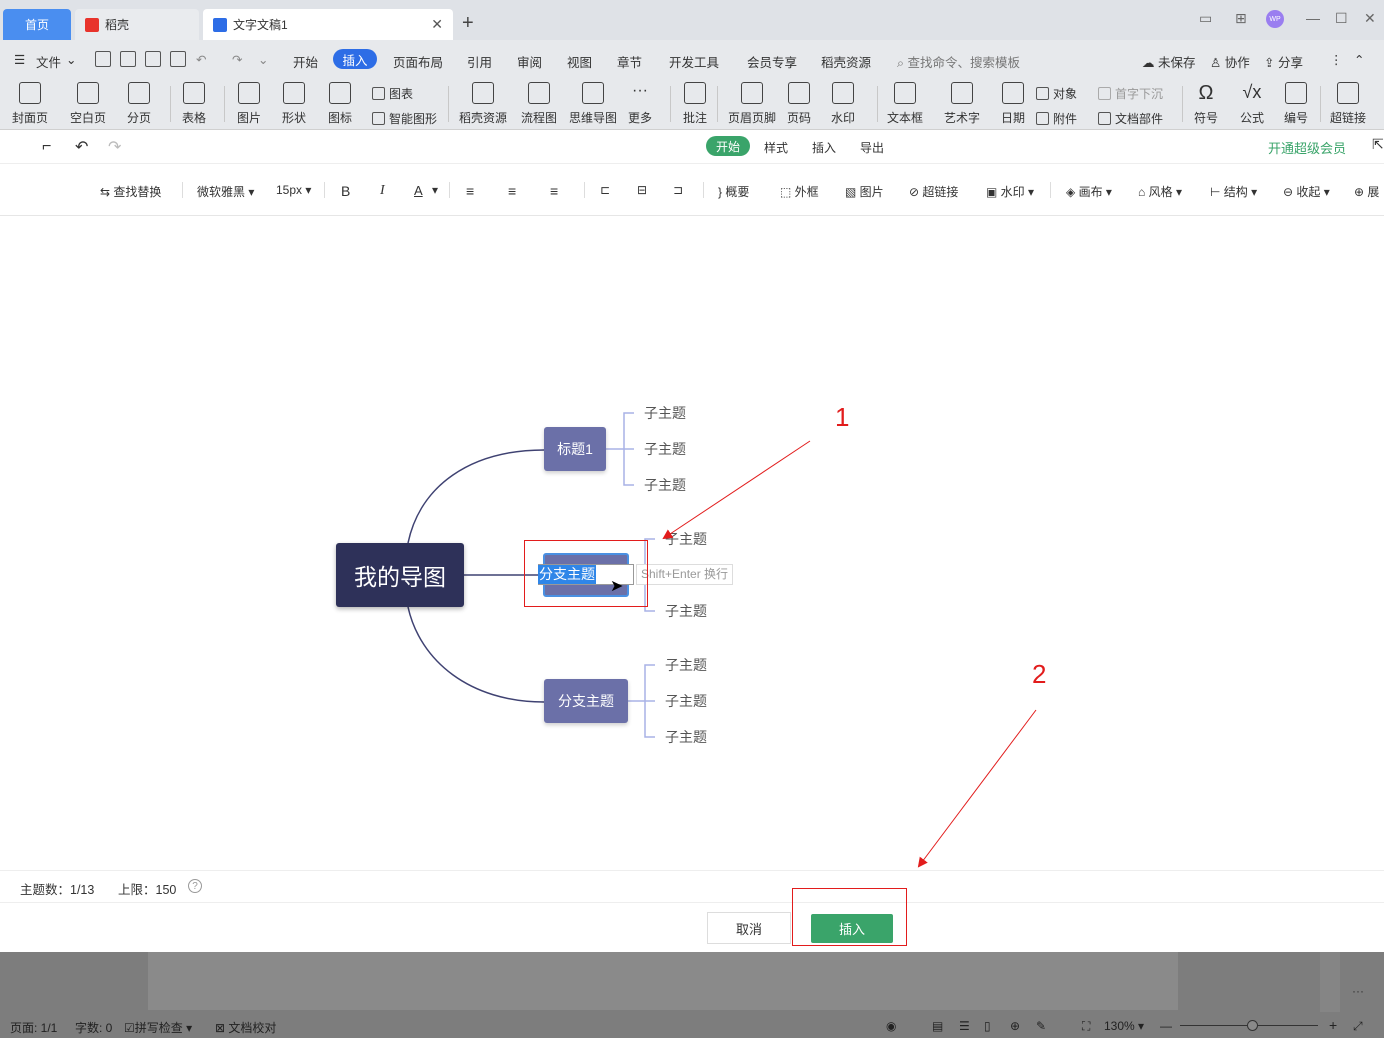  I want to click on summary-button: } 概要, so click(733, 191).